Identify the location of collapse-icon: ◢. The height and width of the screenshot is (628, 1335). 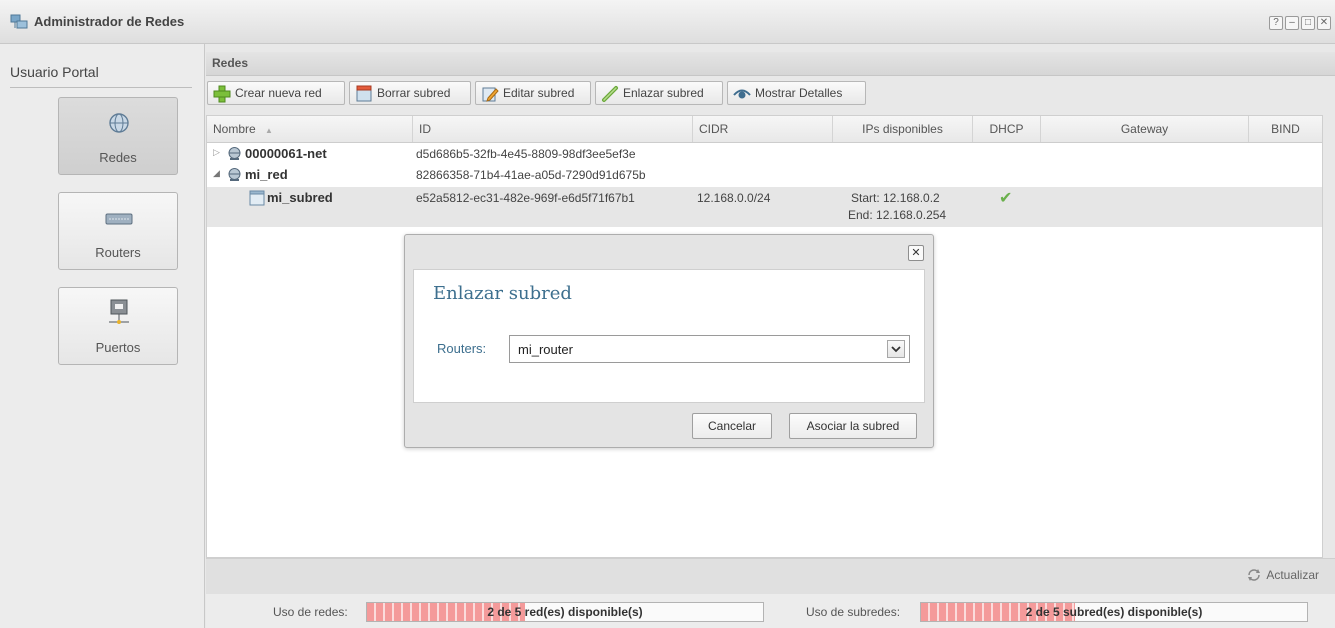
(216, 173).